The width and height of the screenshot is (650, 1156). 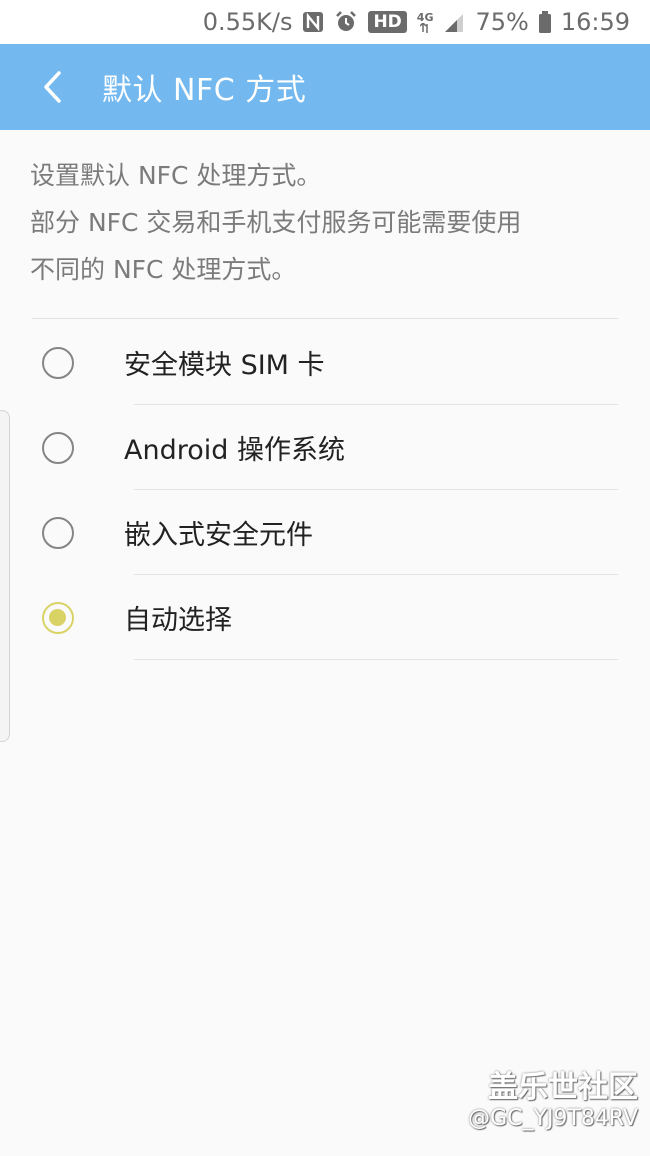 I want to click on radio-button-selected, so click(x=58, y=617).